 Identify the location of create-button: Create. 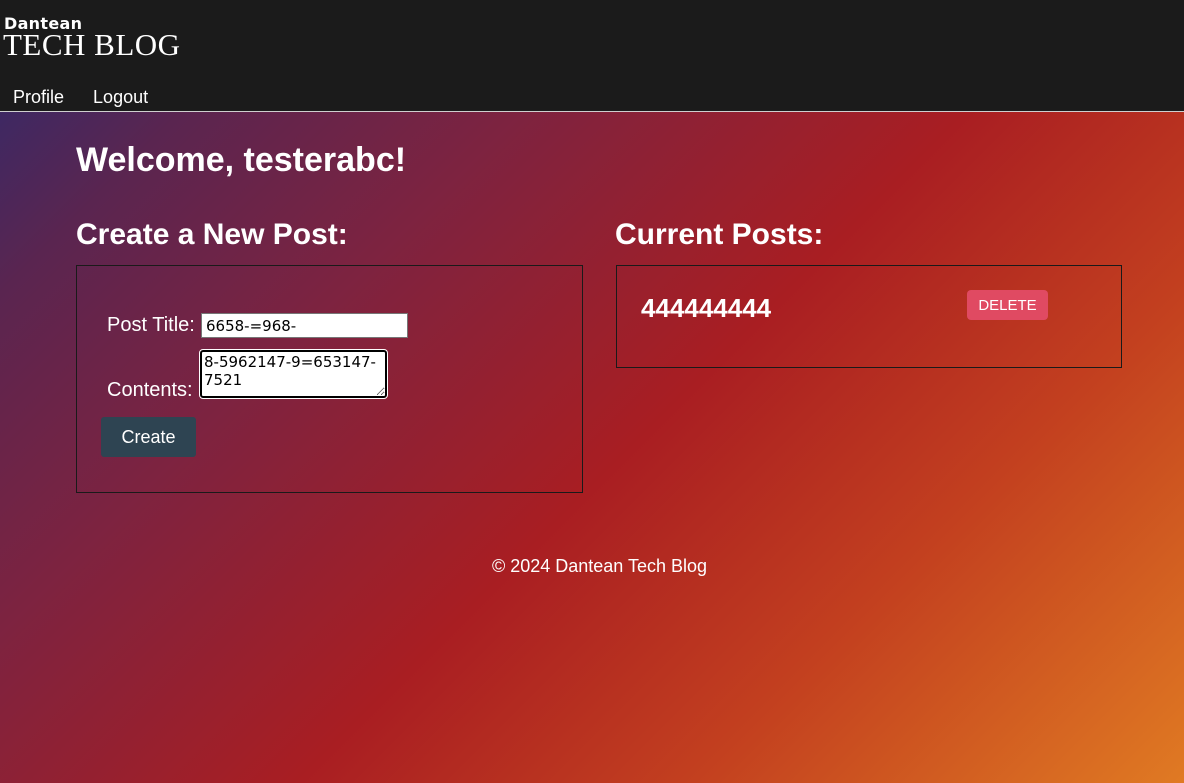
(148, 437).